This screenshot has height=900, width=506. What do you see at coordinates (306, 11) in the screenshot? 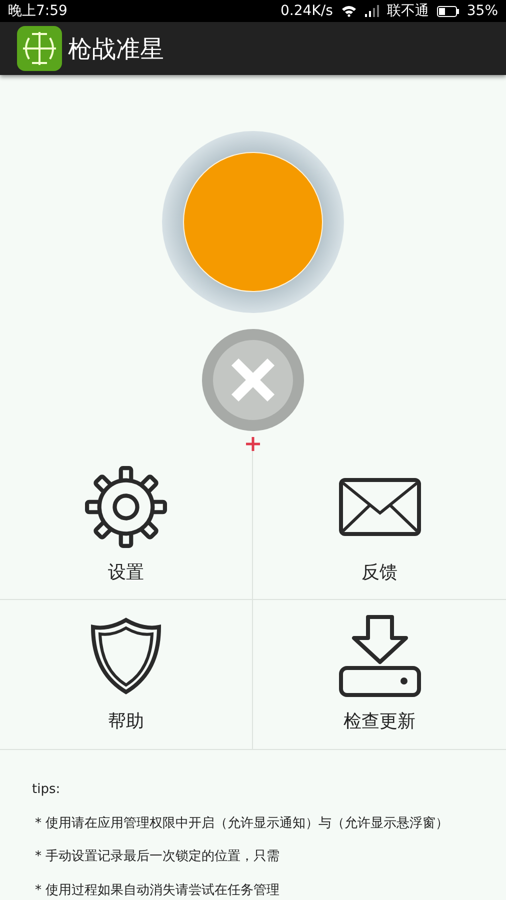
I see `network-speed: 0.24K/s` at bounding box center [306, 11].